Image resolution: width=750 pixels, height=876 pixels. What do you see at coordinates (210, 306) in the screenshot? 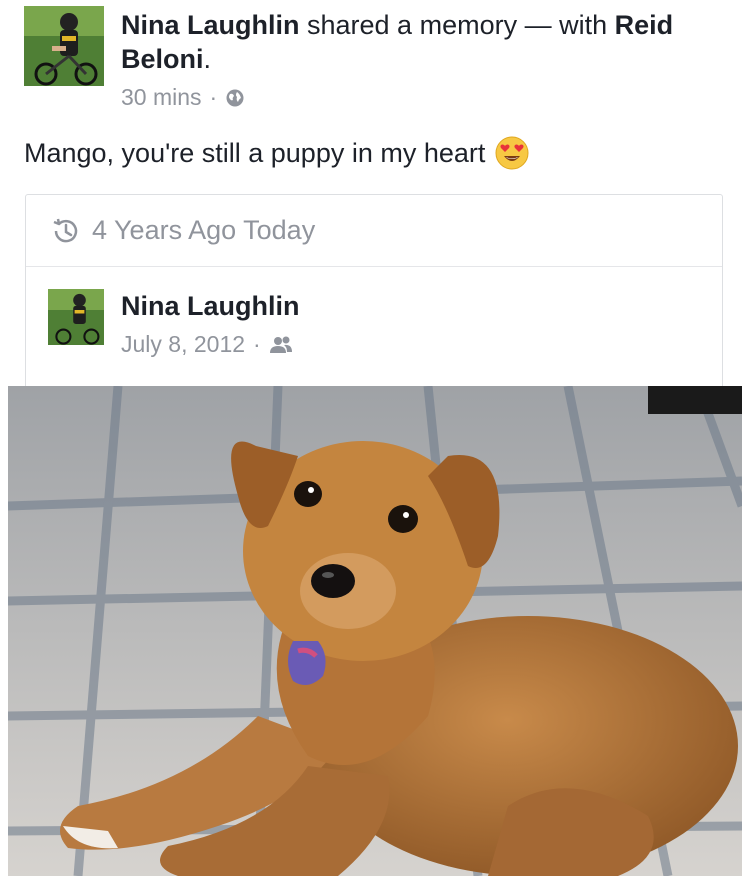
I see `original-author-name: Nina Laughlin` at bounding box center [210, 306].